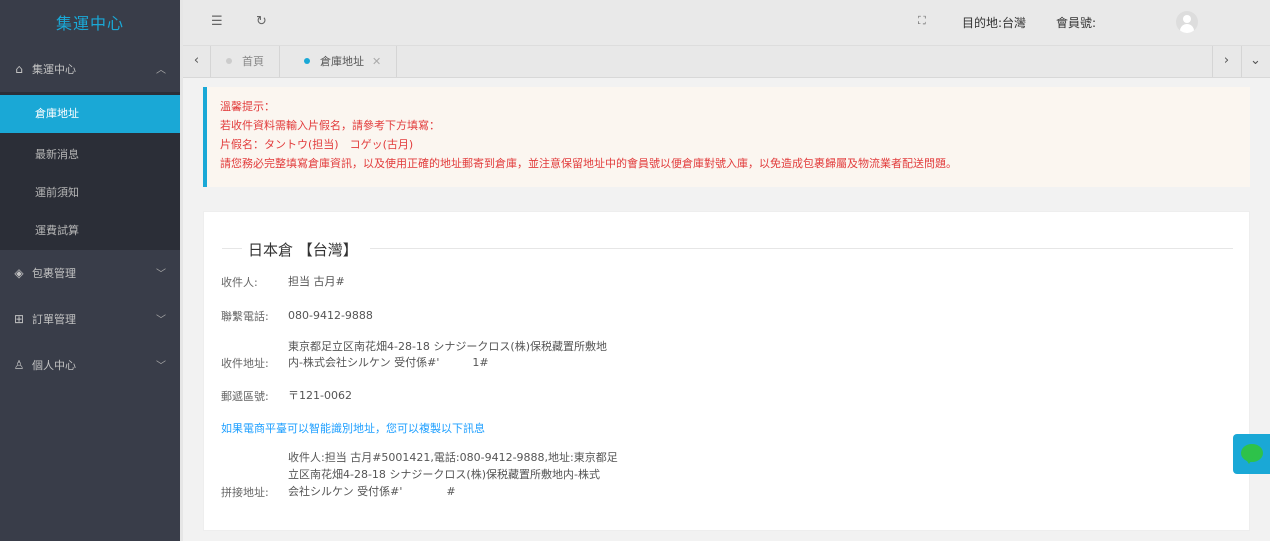 The height and width of the screenshot is (541, 1270). I want to click on fullscreen-icon: ⛶, so click(922, 21).